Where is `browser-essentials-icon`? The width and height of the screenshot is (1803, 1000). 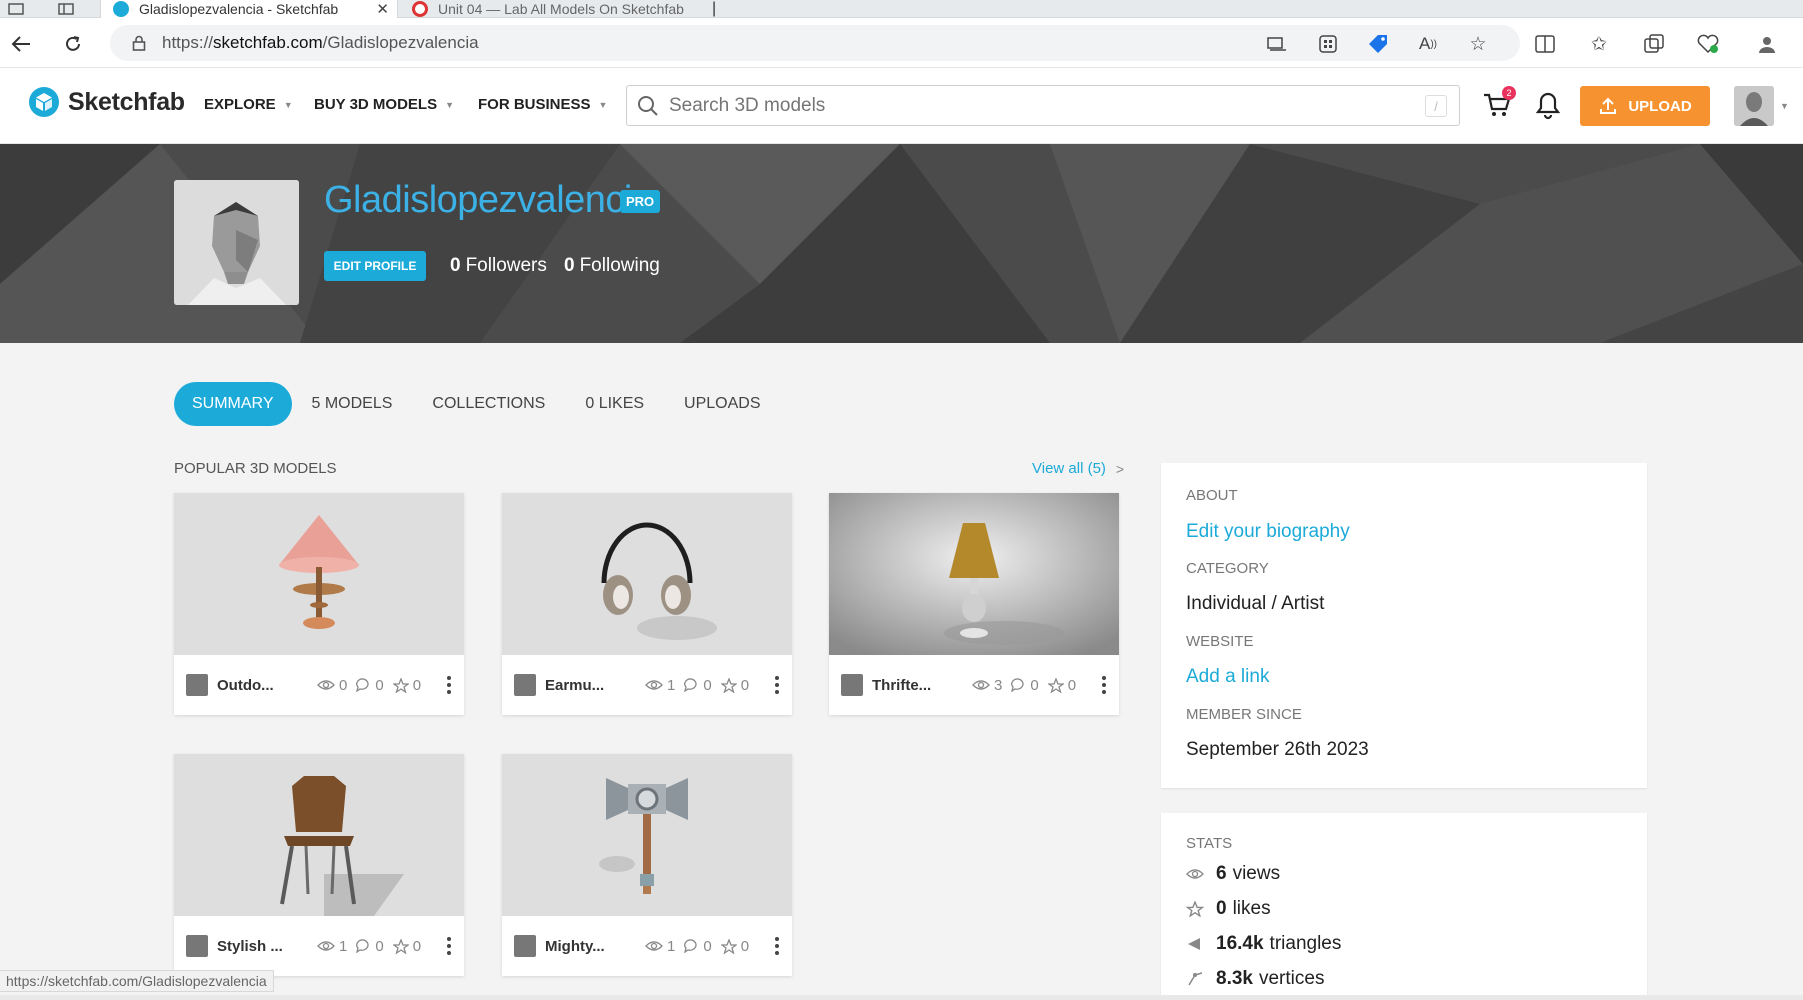
browser-essentials-icon is located at coordinates (1708, 44).